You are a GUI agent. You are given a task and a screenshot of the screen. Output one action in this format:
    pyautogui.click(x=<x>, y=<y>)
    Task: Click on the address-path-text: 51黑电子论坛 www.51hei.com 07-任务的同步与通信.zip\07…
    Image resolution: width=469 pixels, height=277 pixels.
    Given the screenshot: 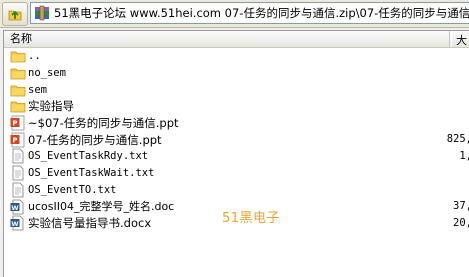 What is the action you would take?
    pyautogui.click(x=261, y=13)
    